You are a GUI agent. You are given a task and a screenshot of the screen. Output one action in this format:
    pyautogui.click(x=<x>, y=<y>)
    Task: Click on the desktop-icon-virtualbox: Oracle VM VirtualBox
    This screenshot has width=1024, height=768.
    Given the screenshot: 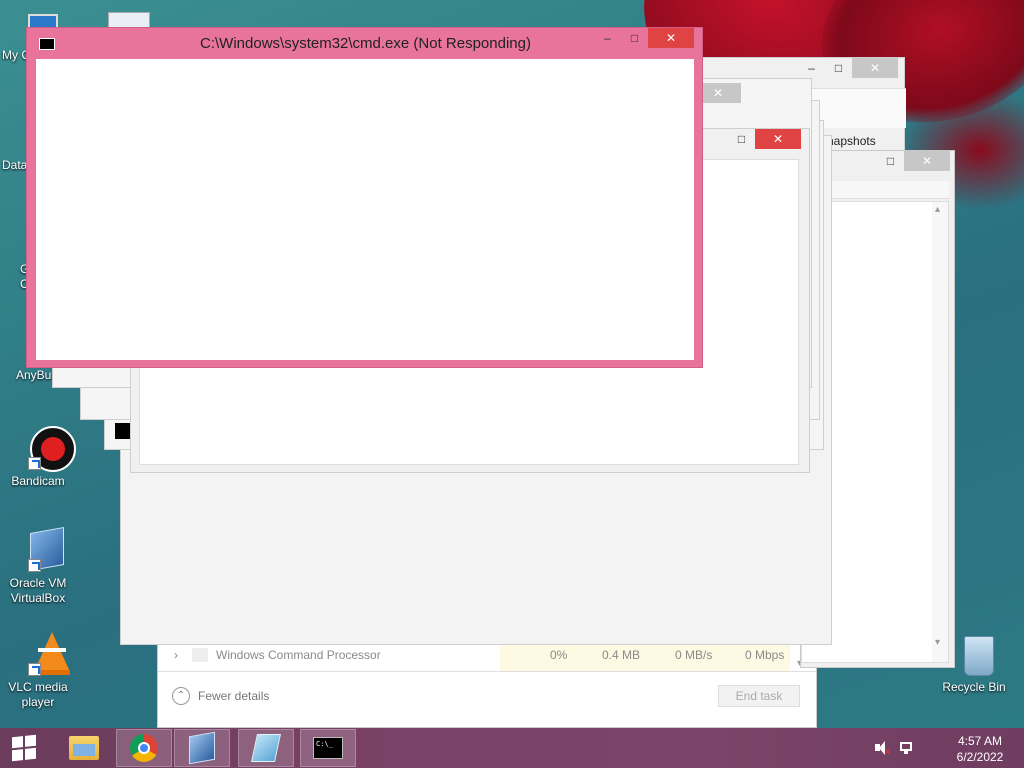 What is the action you would take?
    pyautogui.click(x=38, y=566)
    